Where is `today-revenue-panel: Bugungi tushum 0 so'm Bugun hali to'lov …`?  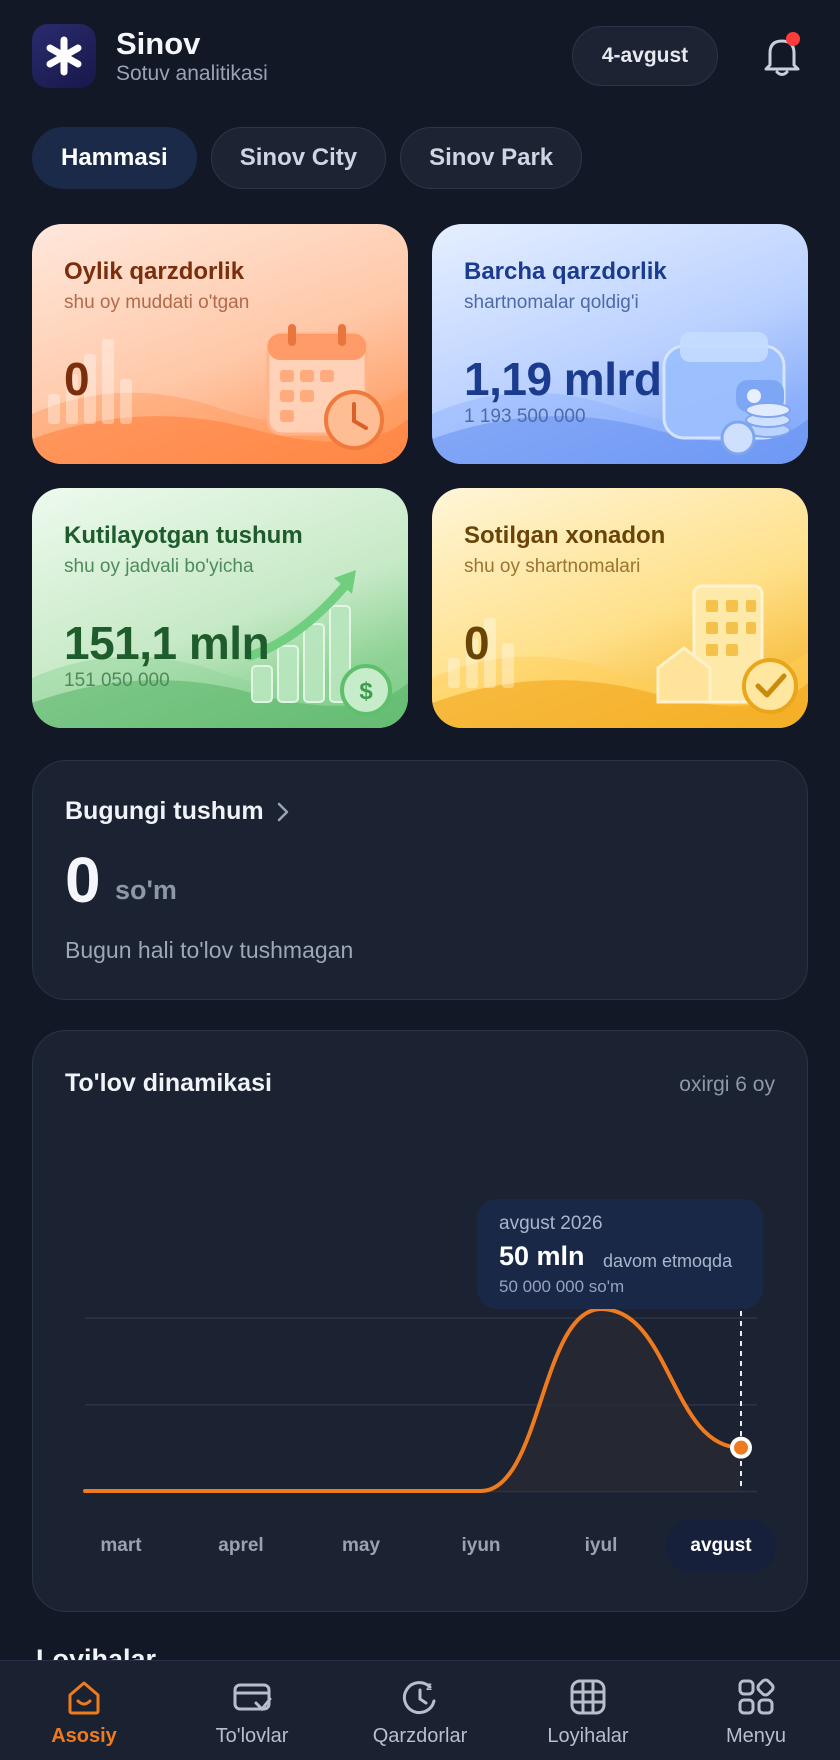 today-revenue-panel: Bugungi tushum 0 so'm Bugun hali to'lov … is located at coordinates (420, 880).